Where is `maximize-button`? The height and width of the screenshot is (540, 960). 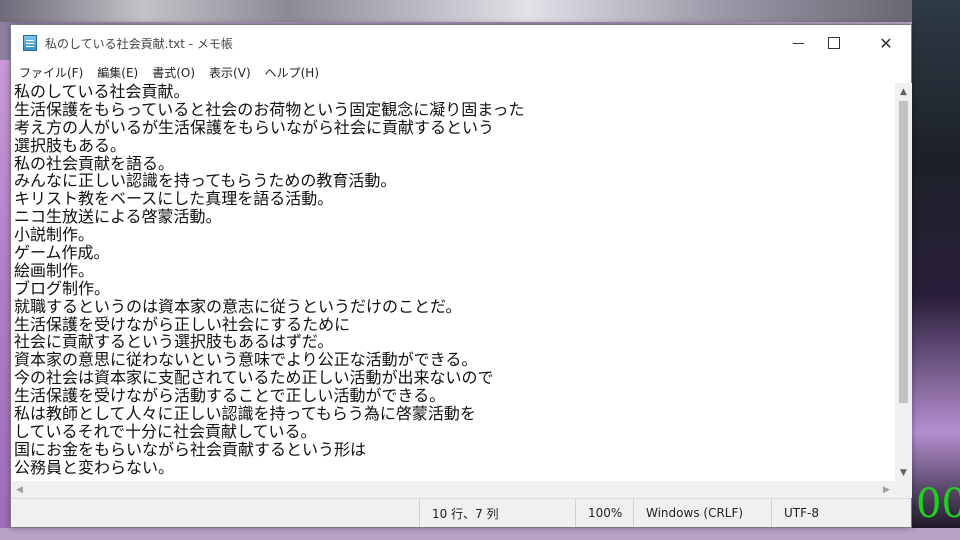
maximize-button is located at coordinates (834, 43).